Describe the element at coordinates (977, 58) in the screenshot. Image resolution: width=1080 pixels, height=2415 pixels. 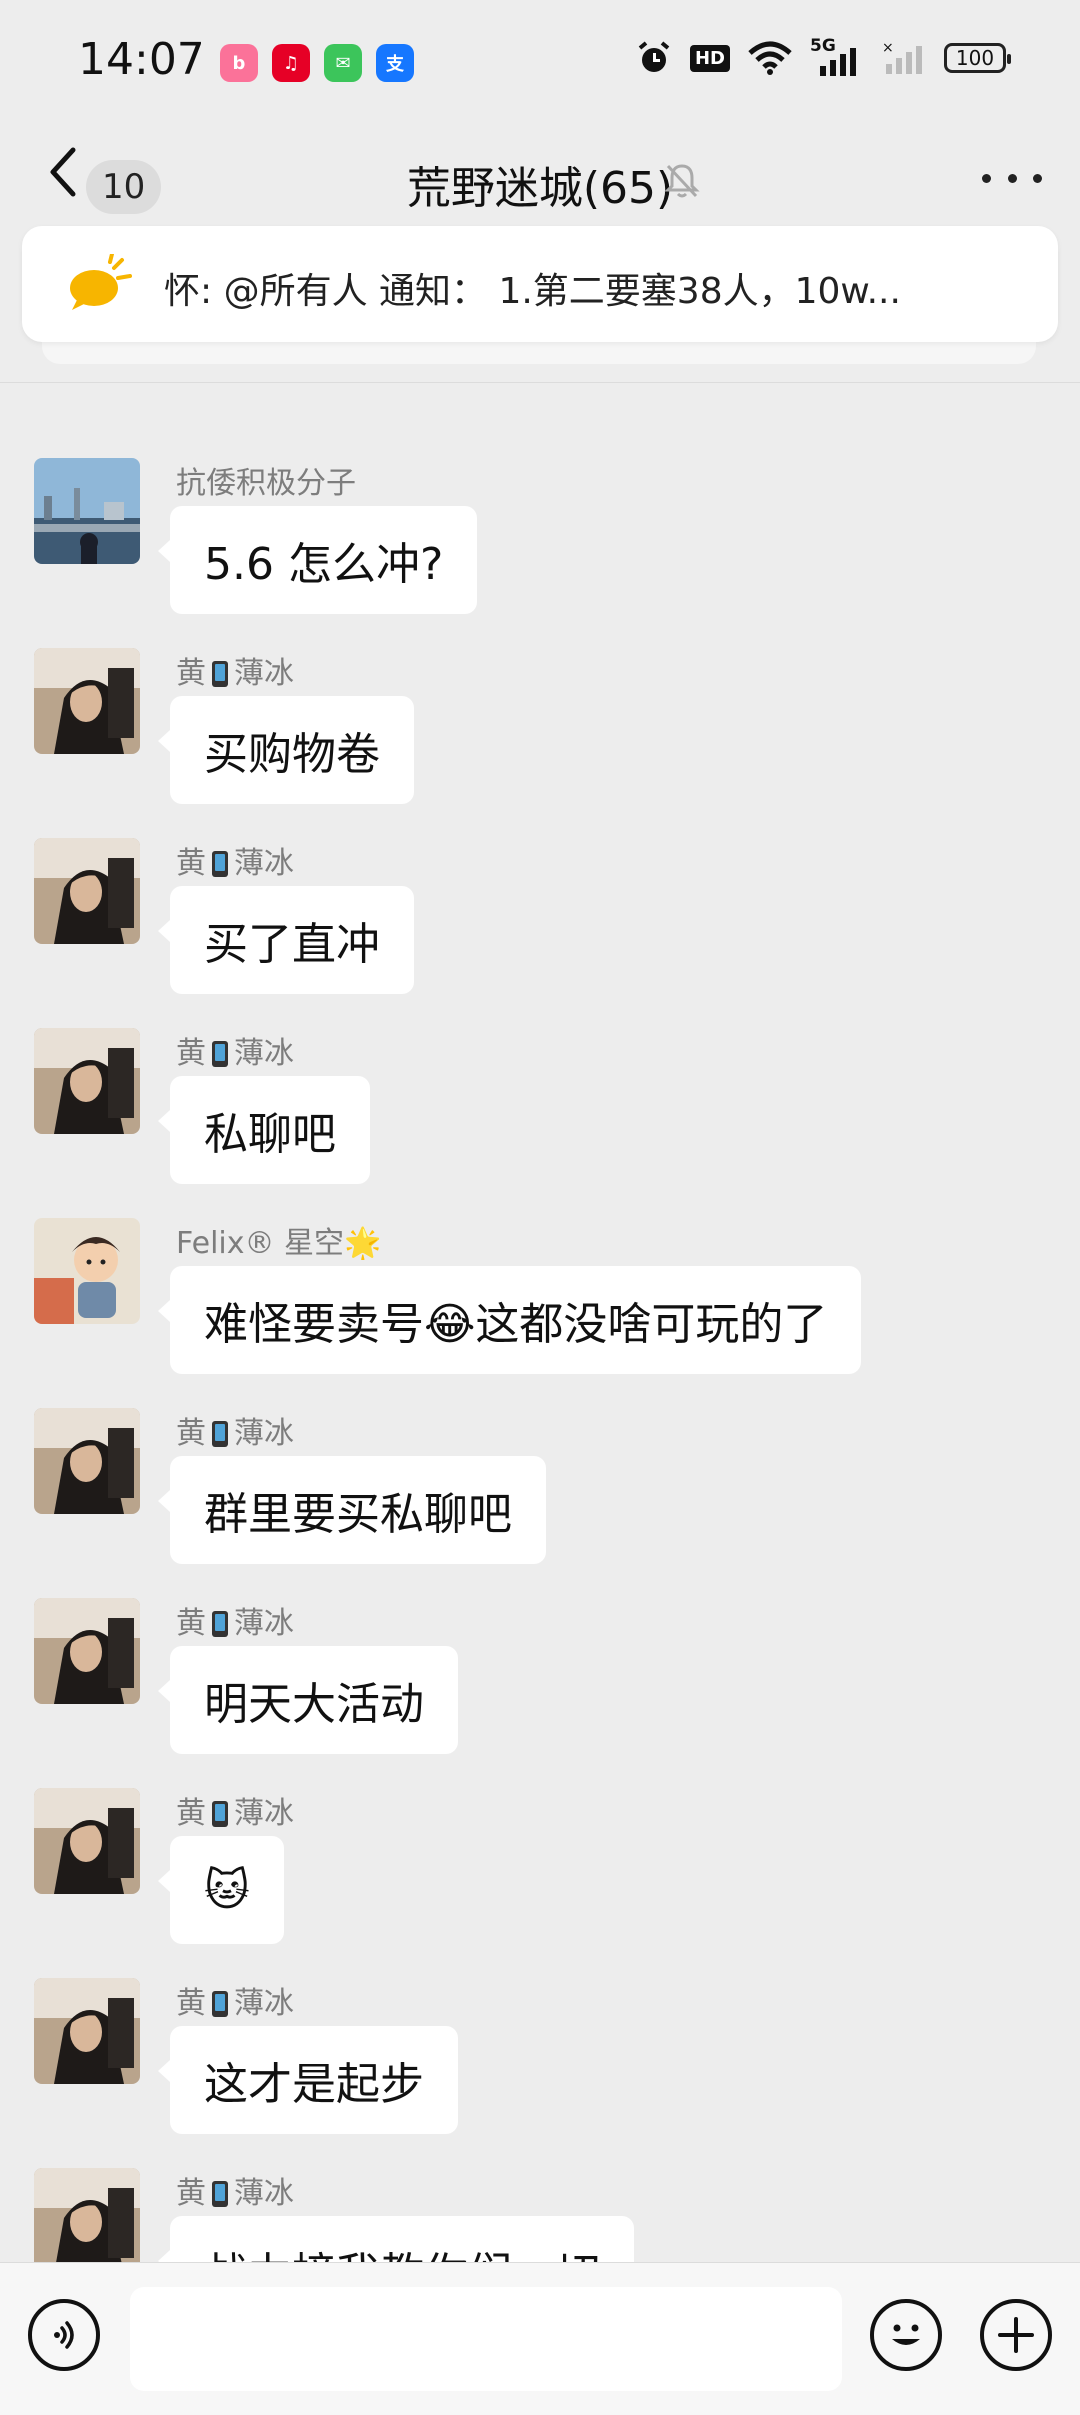
I see `battery-icon: 100` at that location.